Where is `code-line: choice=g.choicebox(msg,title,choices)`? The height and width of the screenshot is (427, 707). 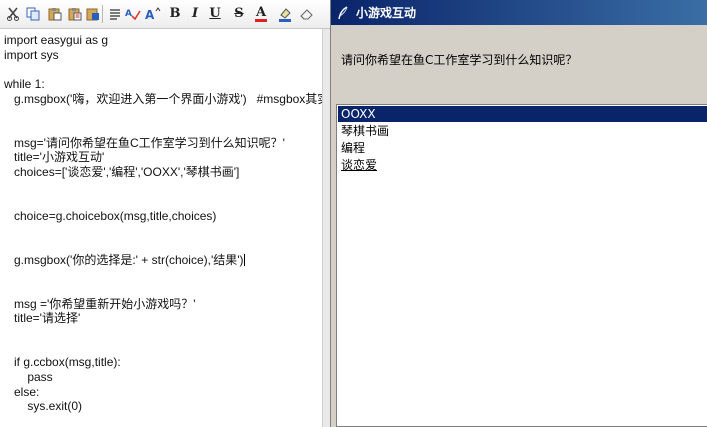 code-line: choice=g.choicebox(msg,title,choices) is located at coordinates (110, 215).